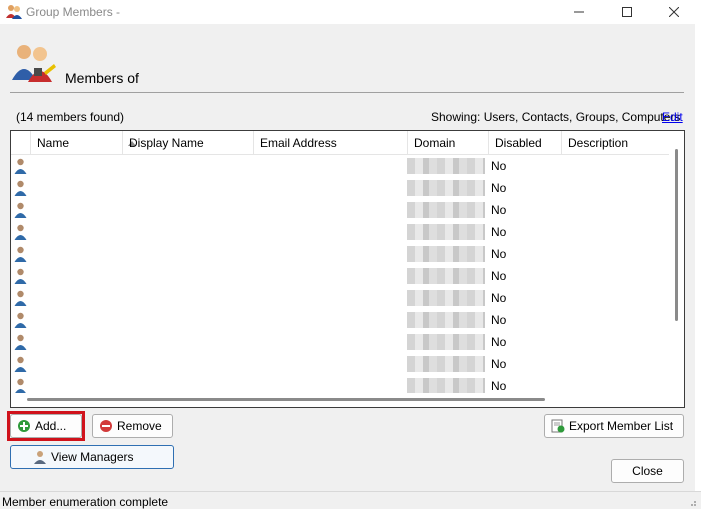 Image resolution: width=701 pixels, height=509 pixels. I want to click on members-of-label: Members of, so click(102, 78).